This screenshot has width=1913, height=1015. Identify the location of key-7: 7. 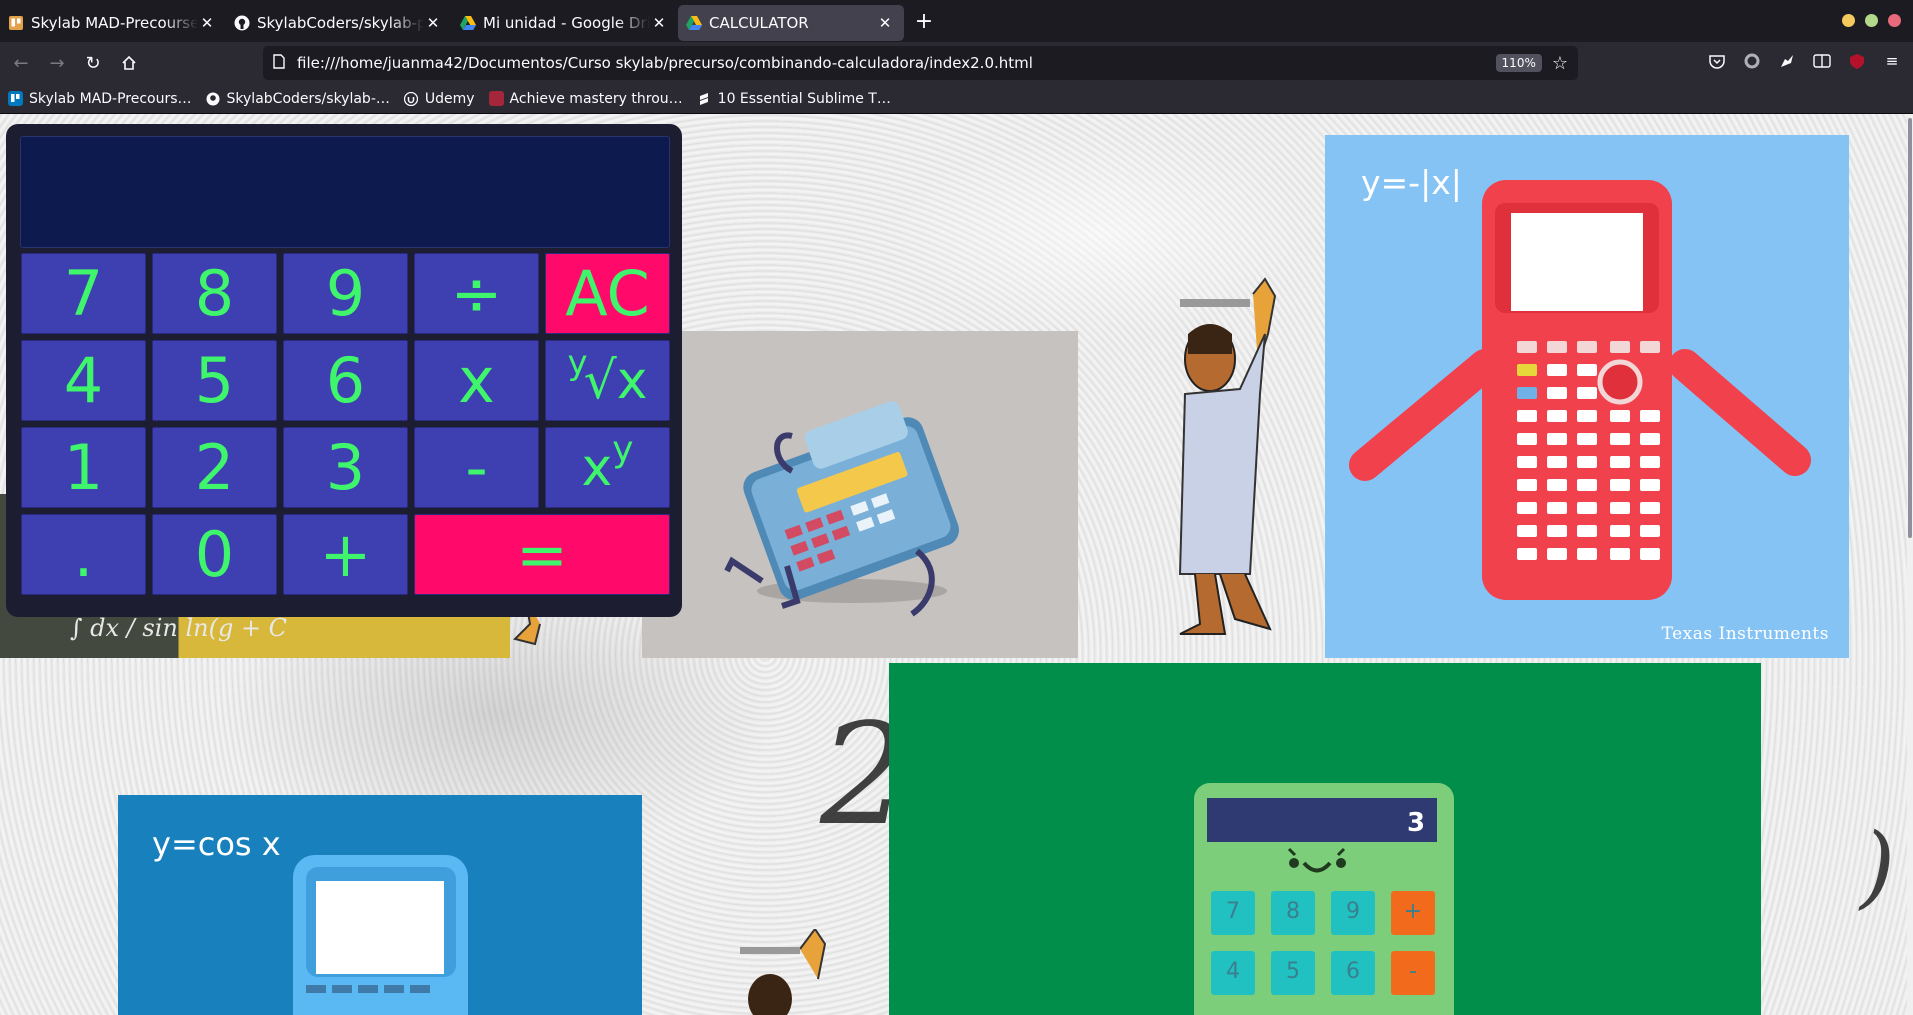
(83, 293).